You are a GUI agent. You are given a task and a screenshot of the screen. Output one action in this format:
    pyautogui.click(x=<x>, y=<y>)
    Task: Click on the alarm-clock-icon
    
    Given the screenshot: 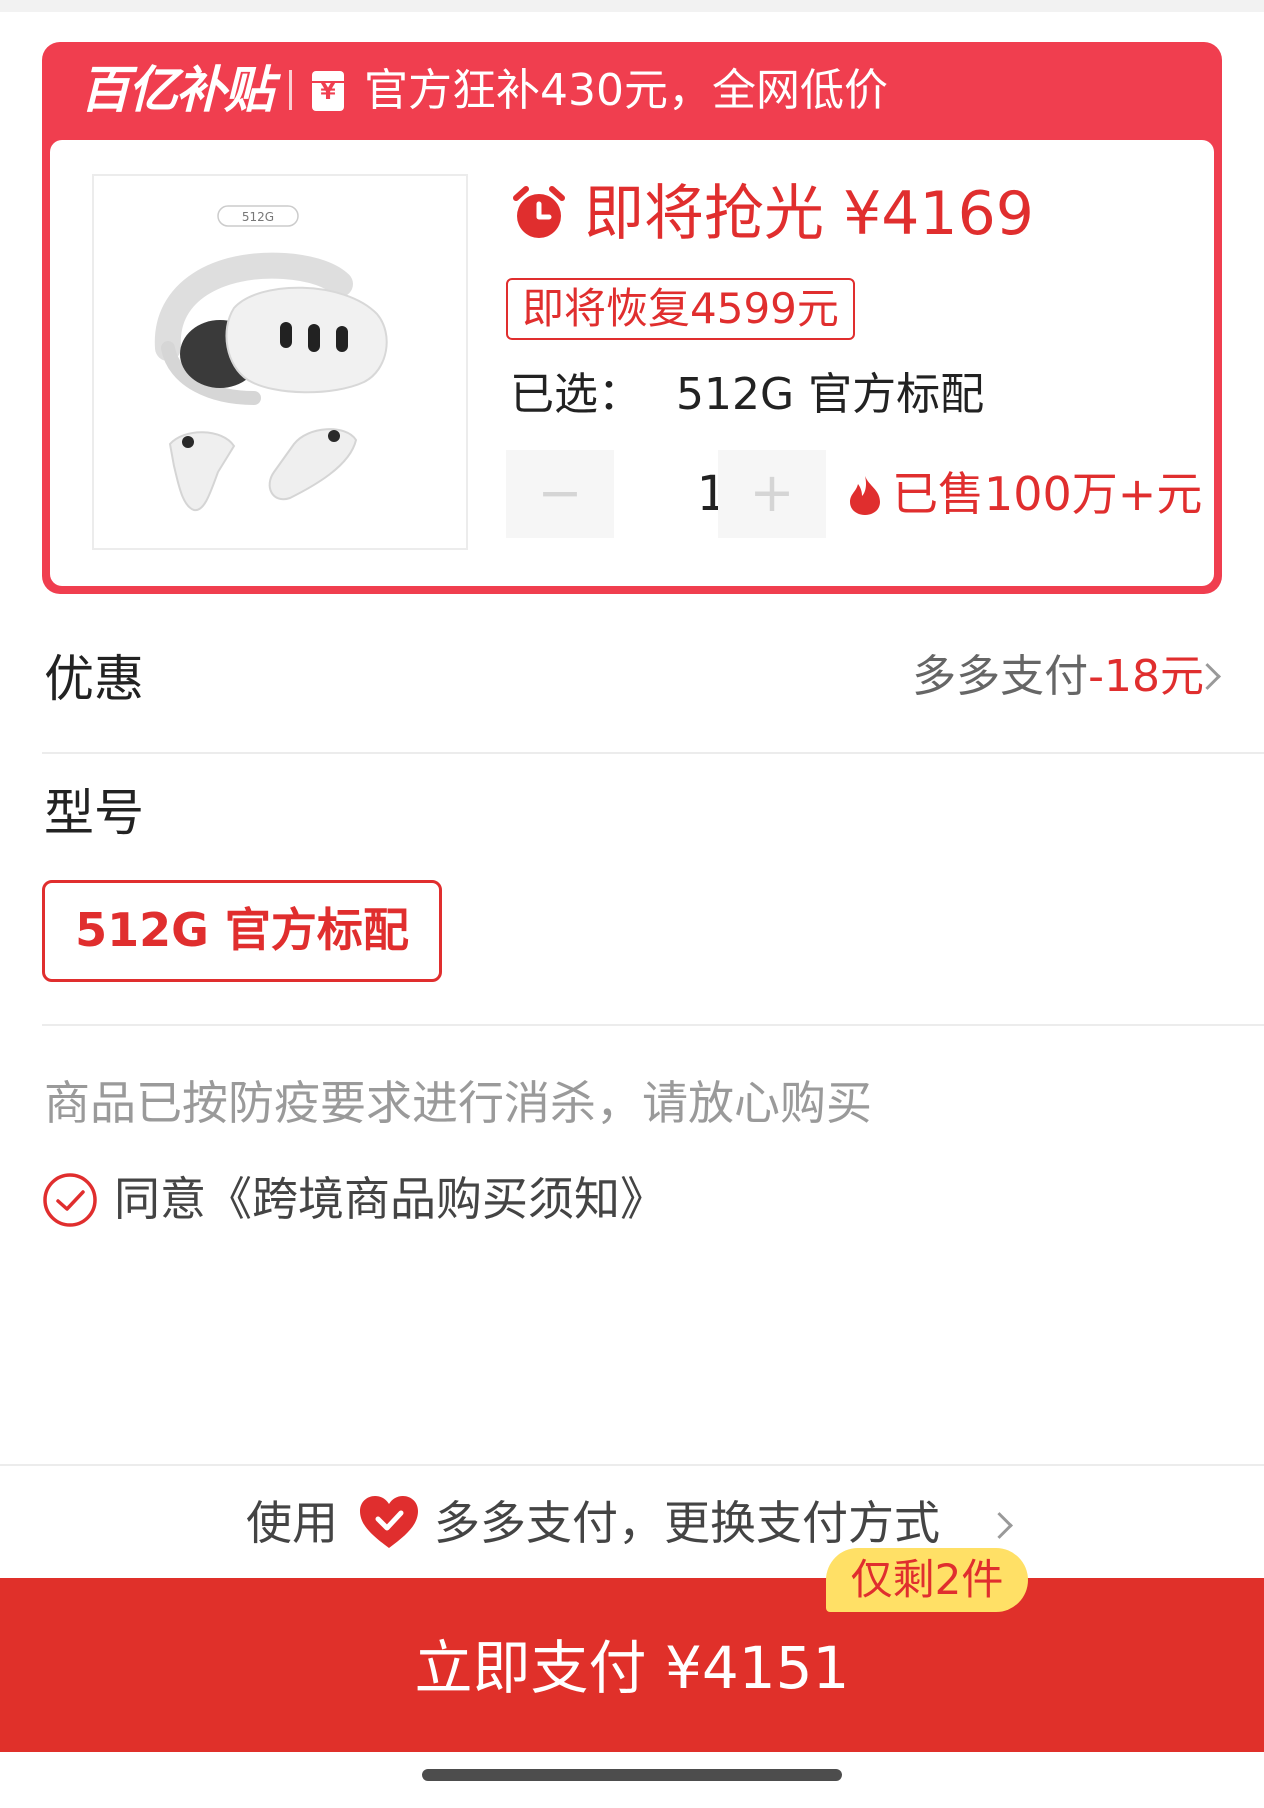 What is the action you would take?
    pyautogui.click(x=539, y=212)
    